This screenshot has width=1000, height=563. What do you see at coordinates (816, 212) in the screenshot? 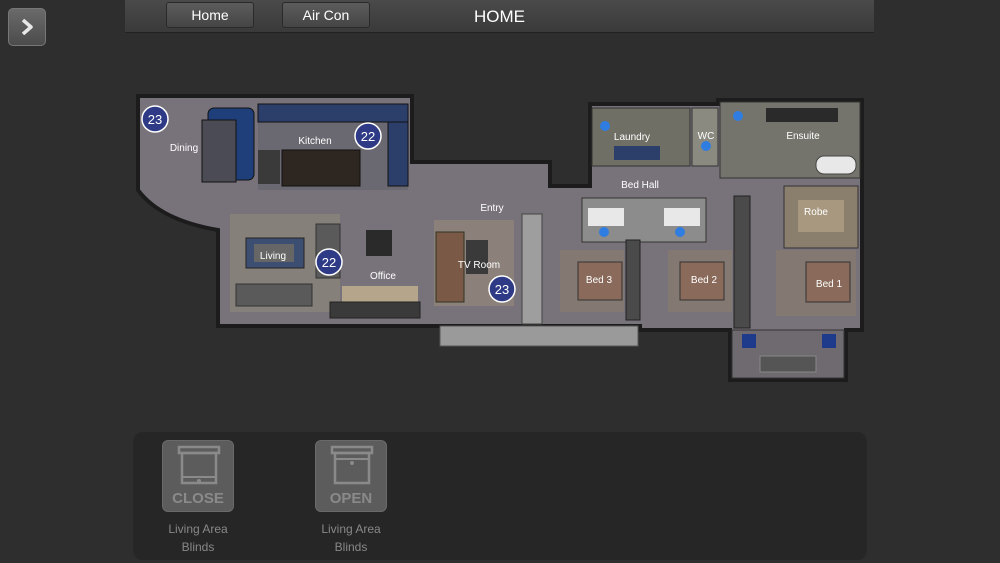
I see `room-label-robe: Robe` at bounding box center [816, 212].